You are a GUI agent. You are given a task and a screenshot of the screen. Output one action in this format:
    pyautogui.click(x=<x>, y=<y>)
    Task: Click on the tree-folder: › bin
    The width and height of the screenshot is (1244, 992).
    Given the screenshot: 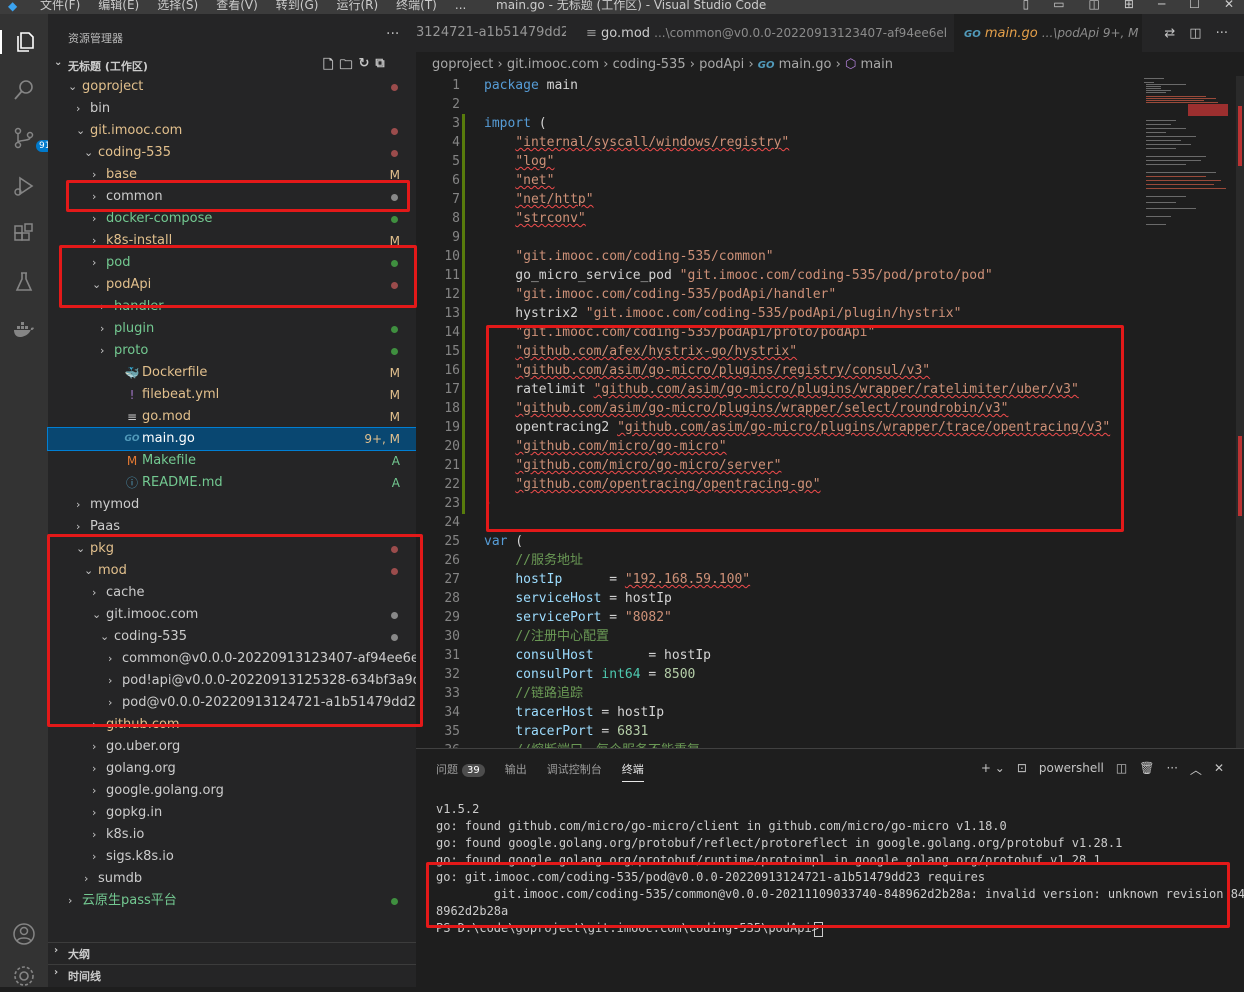 What is the action you would take?
    pyautogui.click(x=232, y=109)
    